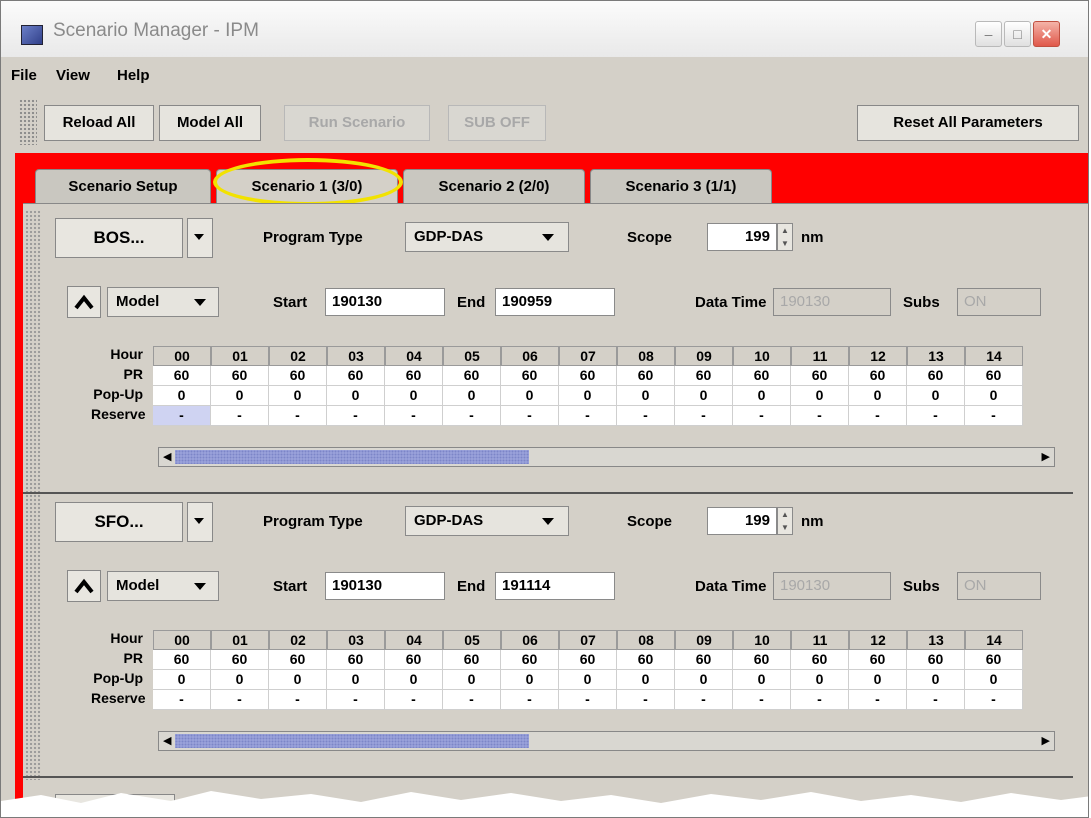 The height and width of the screenshot is (818, 1091). Describe the element at coordinates (1017, 34) in the screenshot. I see `maximize-icon: □` at that location.